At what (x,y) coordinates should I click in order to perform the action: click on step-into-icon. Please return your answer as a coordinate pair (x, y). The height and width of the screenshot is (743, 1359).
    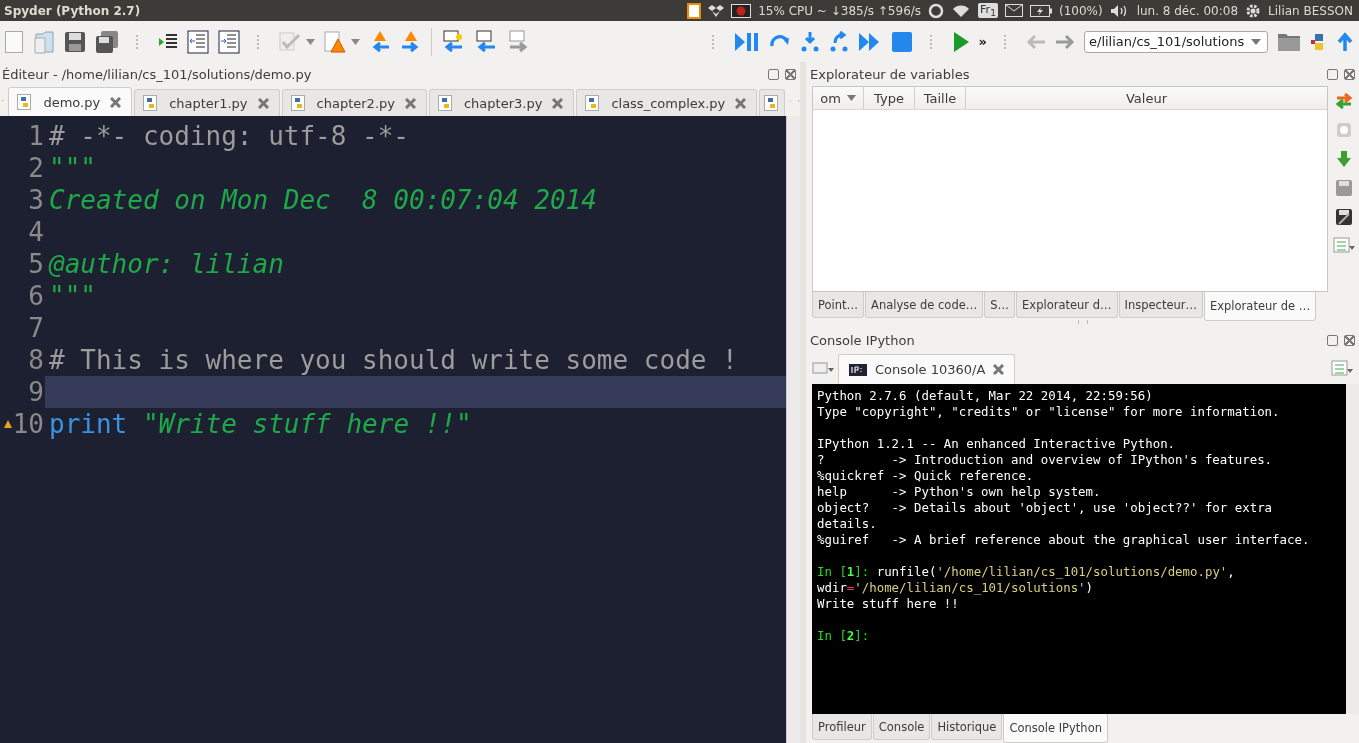
    Looking at the image, I should click on (809, 41).